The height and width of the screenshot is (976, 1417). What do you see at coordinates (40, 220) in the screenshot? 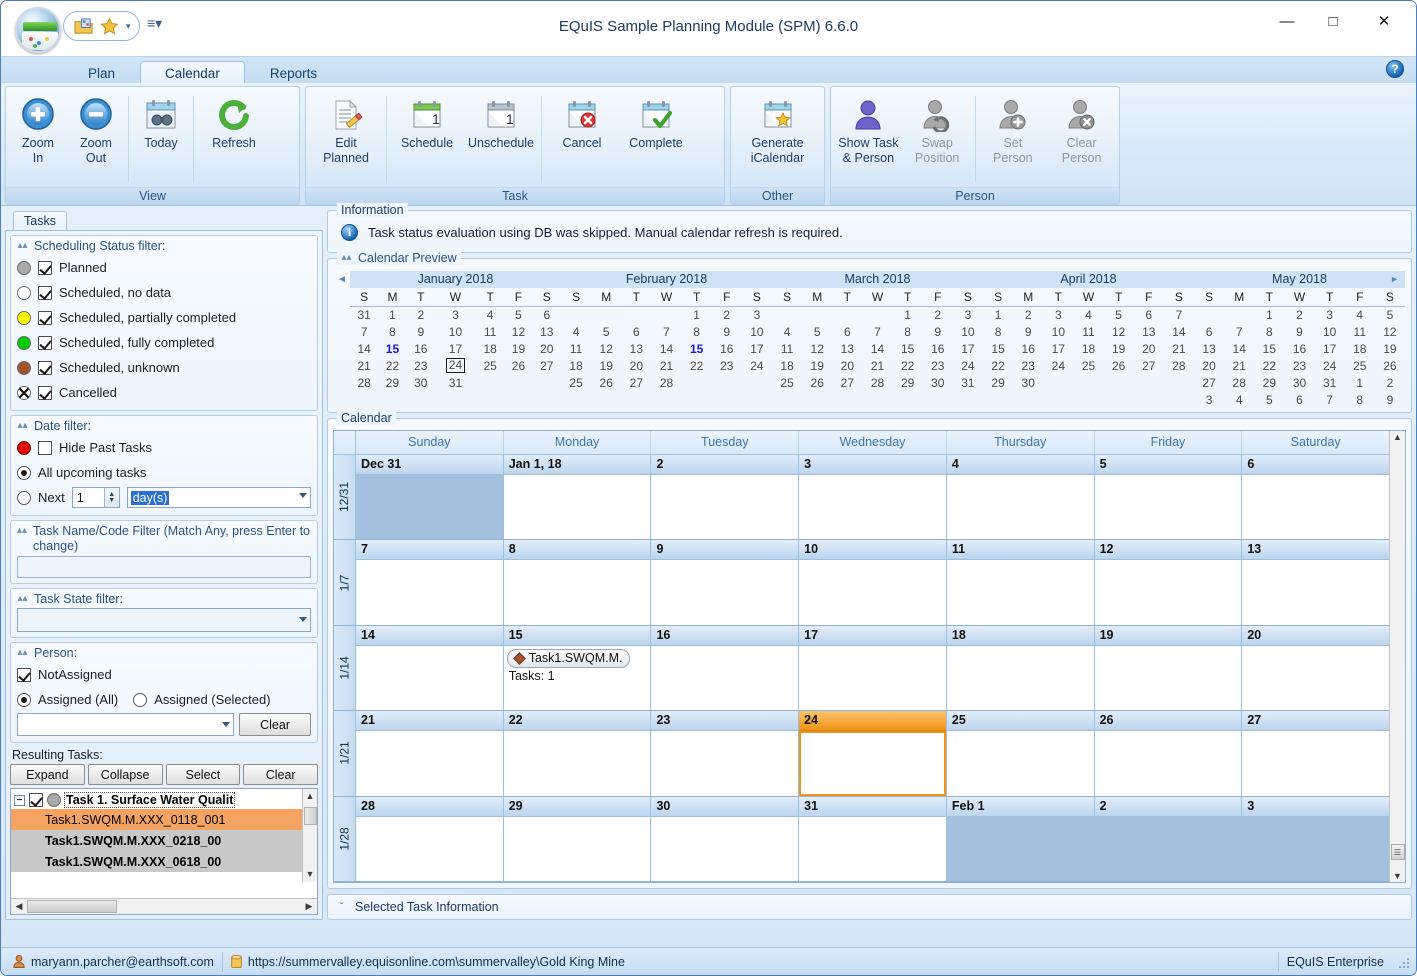
I see `tab-tasks: Tasks` at bounding box center [40, 220].